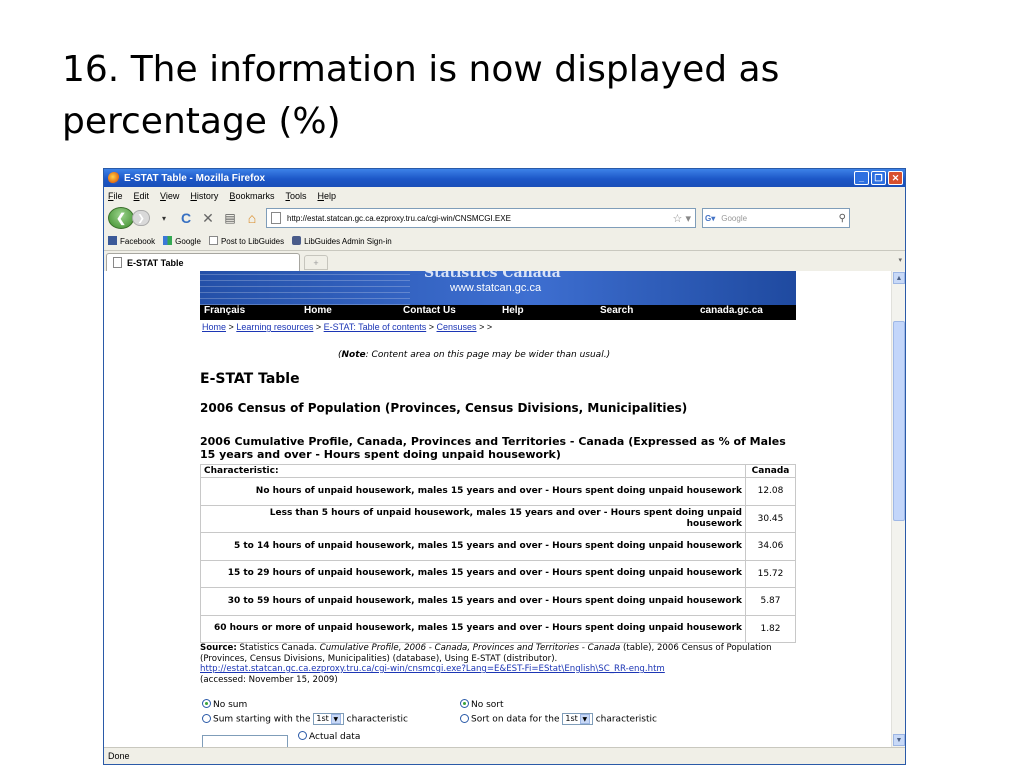 The image size is (1024, 768). I want to click on breadcrumb-home: Home, so click(214, 327).